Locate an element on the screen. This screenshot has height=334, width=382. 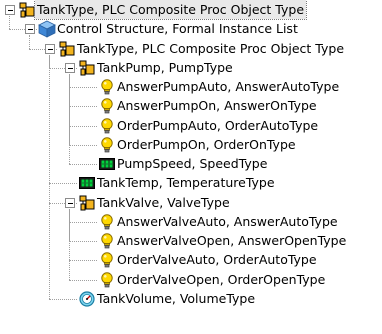
tree-node: PumpSpeed, SpeedType is located at coordinates (191, 164).